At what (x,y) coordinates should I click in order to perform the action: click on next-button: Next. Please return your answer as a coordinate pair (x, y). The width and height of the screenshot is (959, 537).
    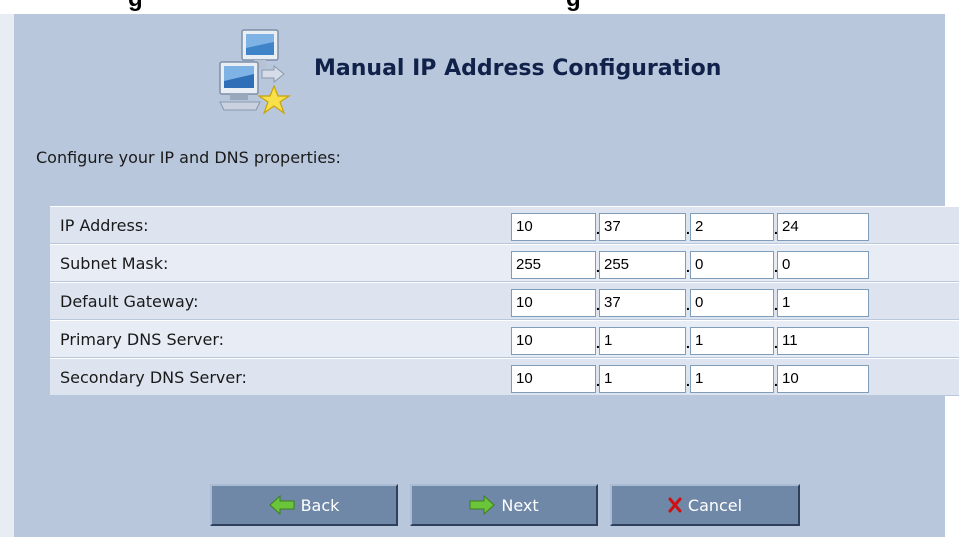
    Looking at the image, I should click on (504, 505).